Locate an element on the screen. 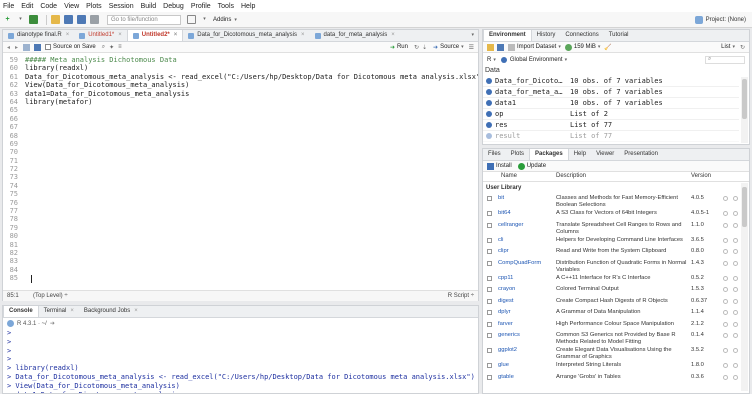  menu-item-tools: Tools is located at coordinates (226, 6).